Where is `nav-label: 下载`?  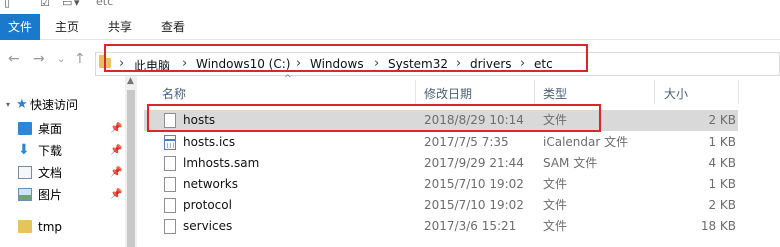 nav-label: 下载 is located at coordinates (50, 151).